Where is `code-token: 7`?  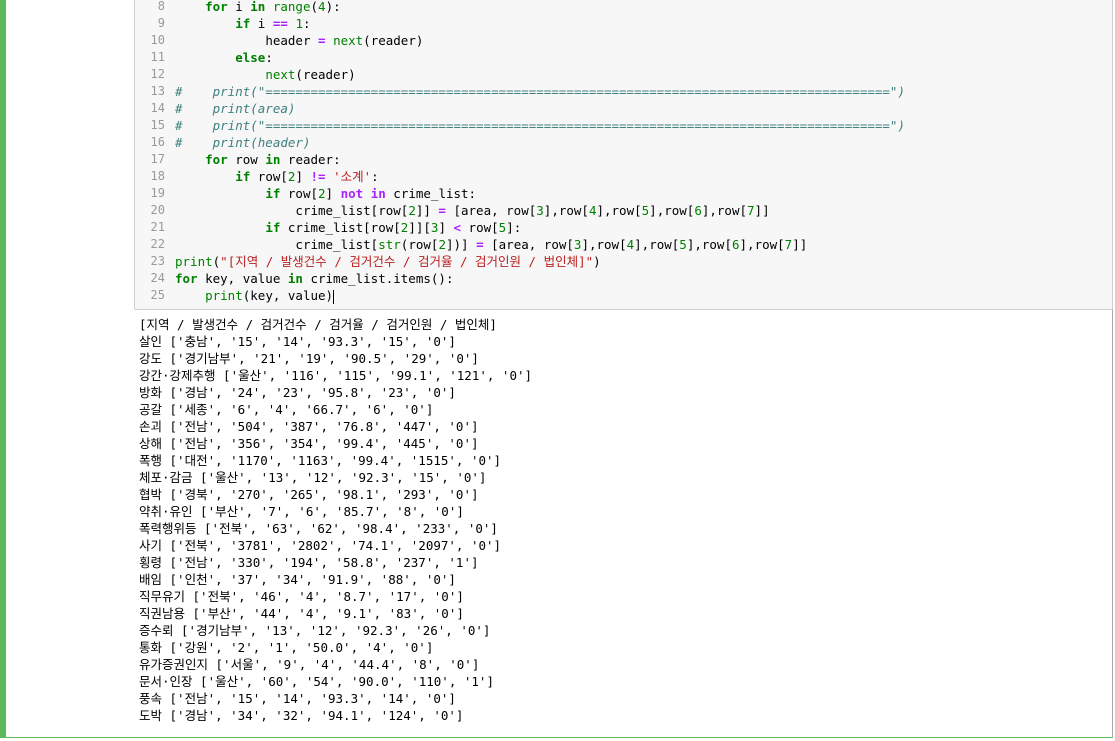 code-token: 7 is located at coordinates (751, 210).